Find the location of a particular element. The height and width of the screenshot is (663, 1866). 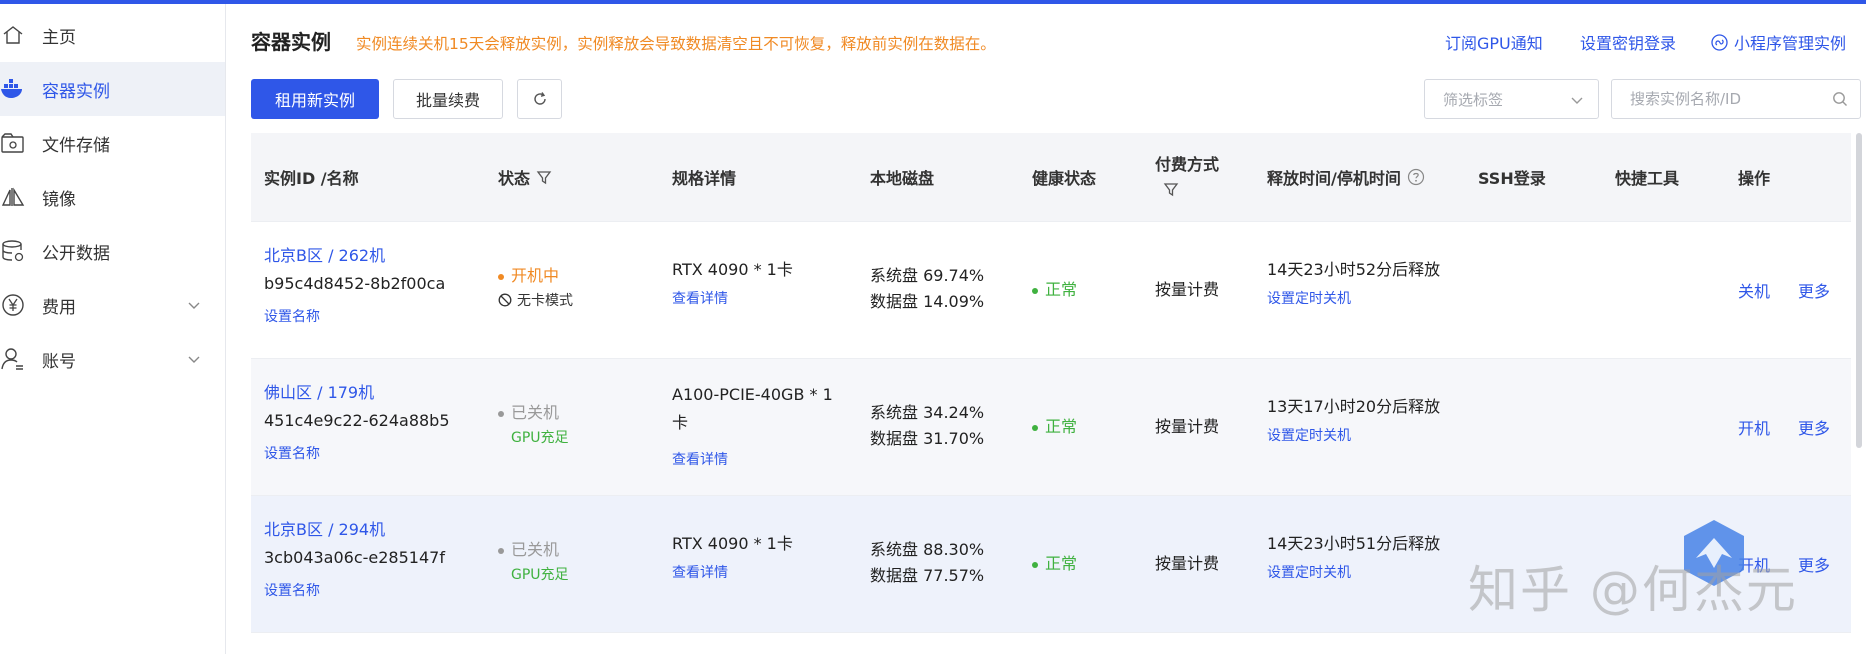

top-accent-bar is located at coordinates (933, 2).